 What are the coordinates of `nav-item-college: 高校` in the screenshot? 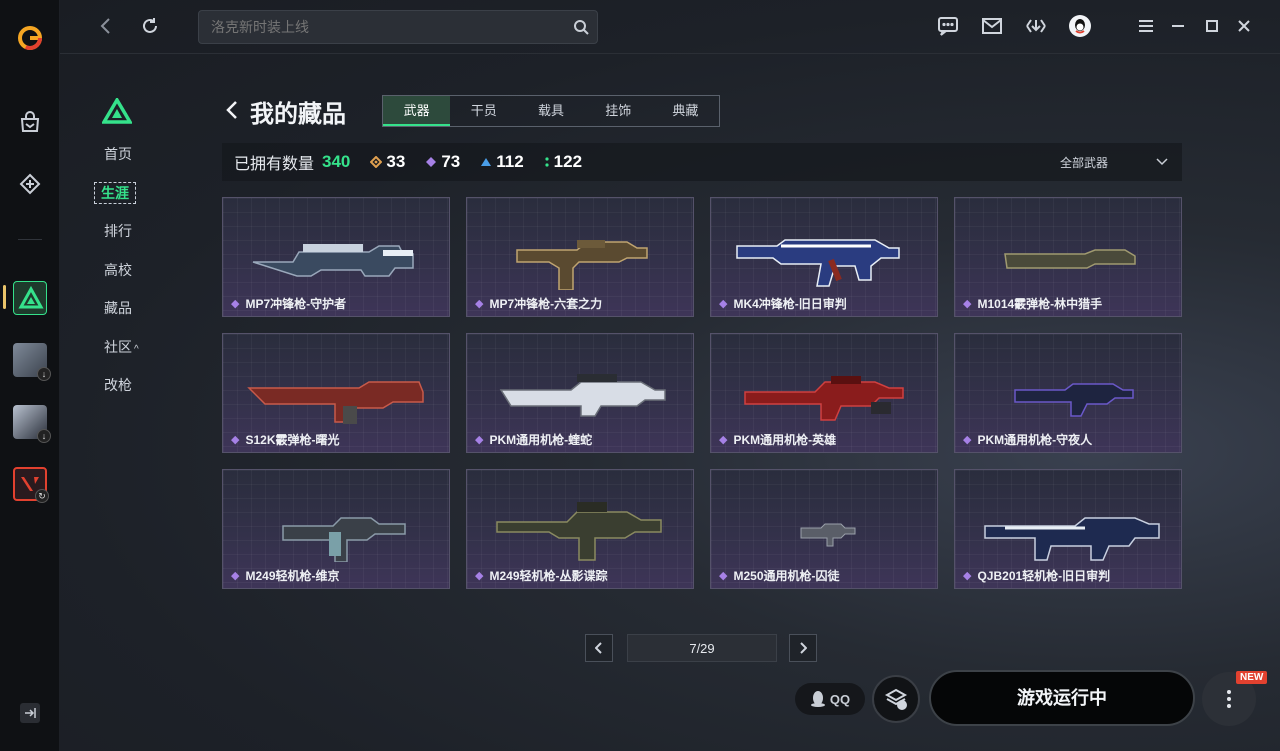 It's located at (120, 275).